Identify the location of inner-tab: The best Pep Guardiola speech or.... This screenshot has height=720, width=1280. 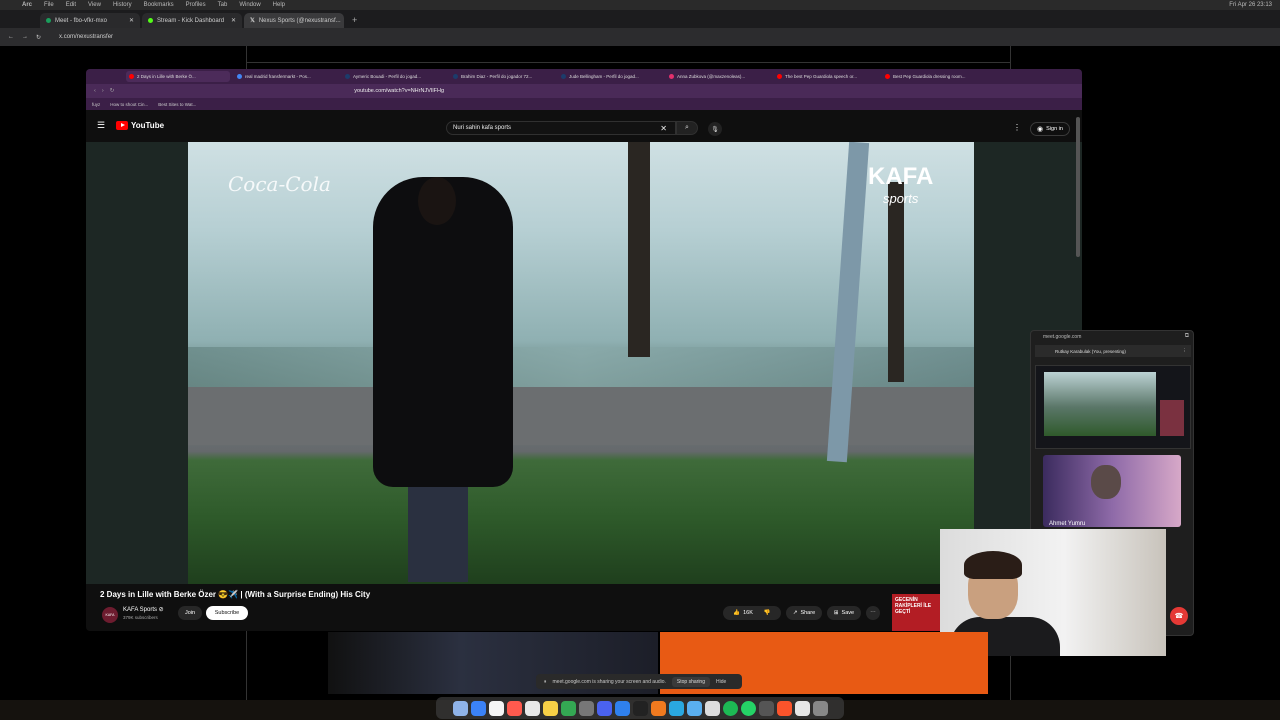
(826, 76).